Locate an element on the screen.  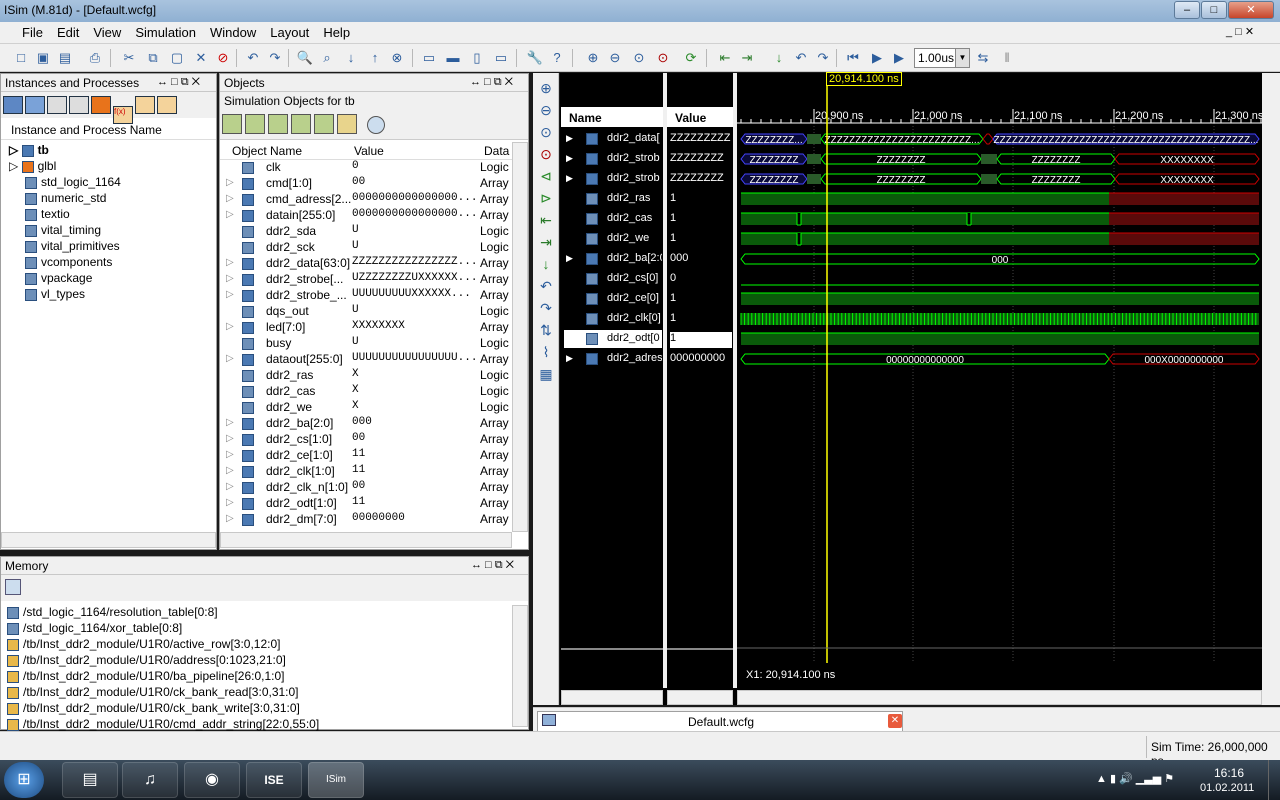
object-row: ddr2_cas X Logic is located at coordinates (374, 392).